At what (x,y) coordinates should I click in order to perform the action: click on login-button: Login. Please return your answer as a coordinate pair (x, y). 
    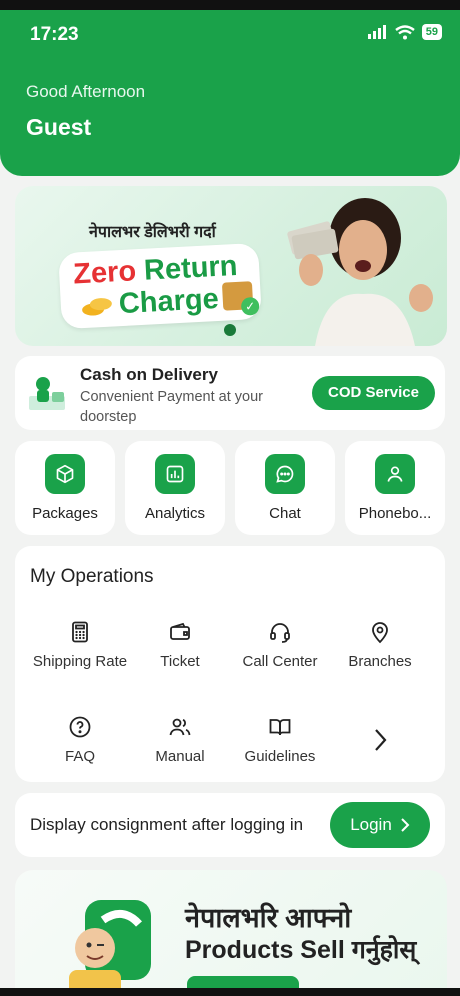
    Looking at the image, I should click on (380, 825).